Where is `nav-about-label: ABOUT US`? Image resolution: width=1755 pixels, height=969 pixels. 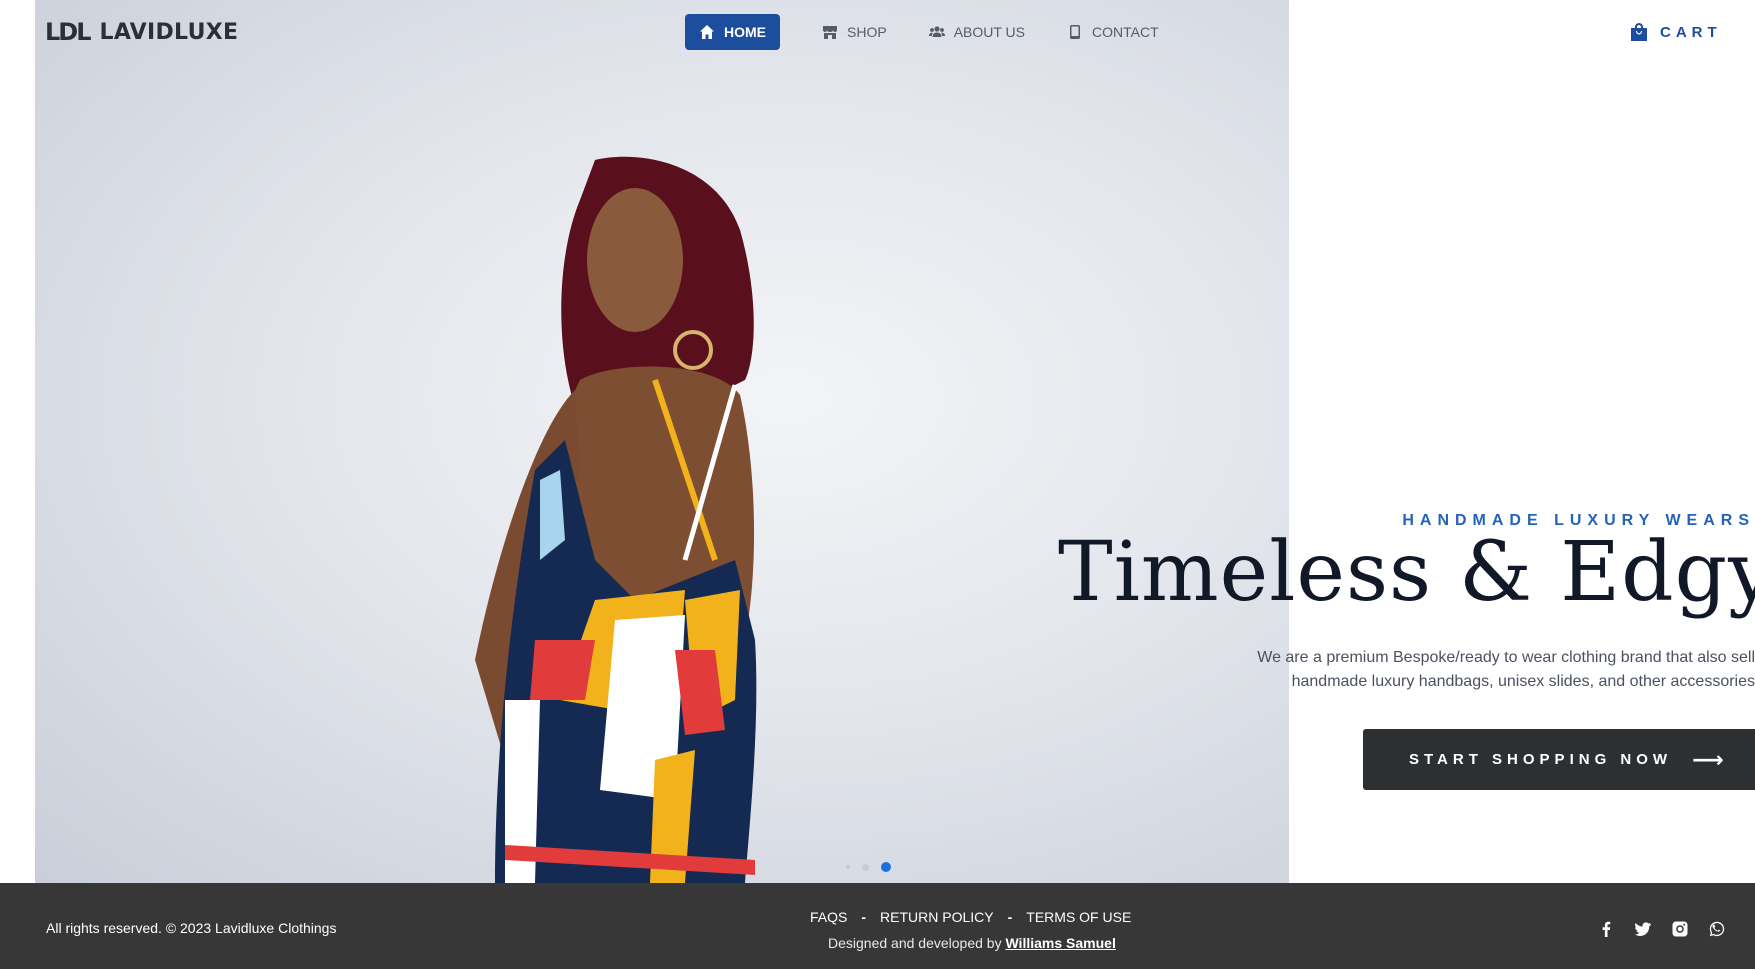
nav-about-label: ABOUT US is located at coordinates (989, 32).